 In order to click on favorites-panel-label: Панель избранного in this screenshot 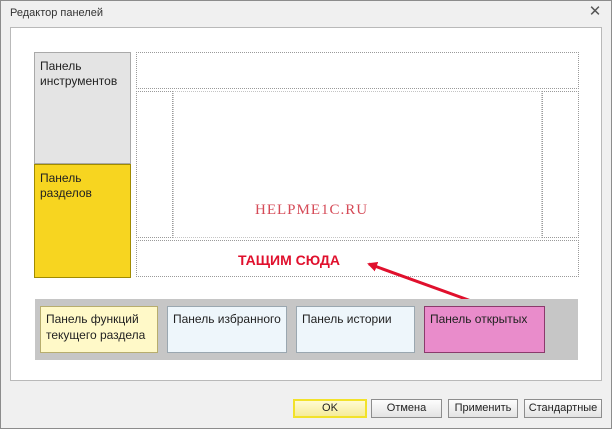, I will do `click(227, 319)`.